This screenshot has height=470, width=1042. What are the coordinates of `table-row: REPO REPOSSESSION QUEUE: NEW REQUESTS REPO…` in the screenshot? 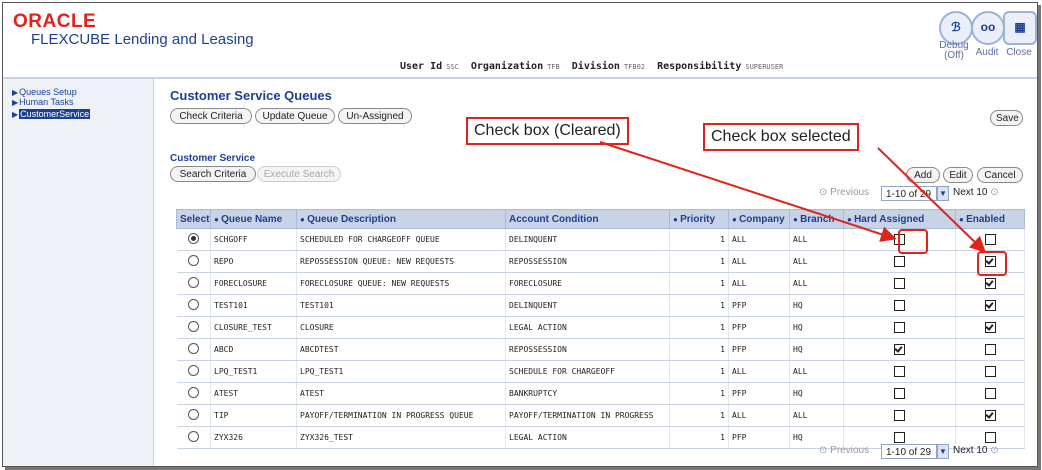 It's located at (600, 261).